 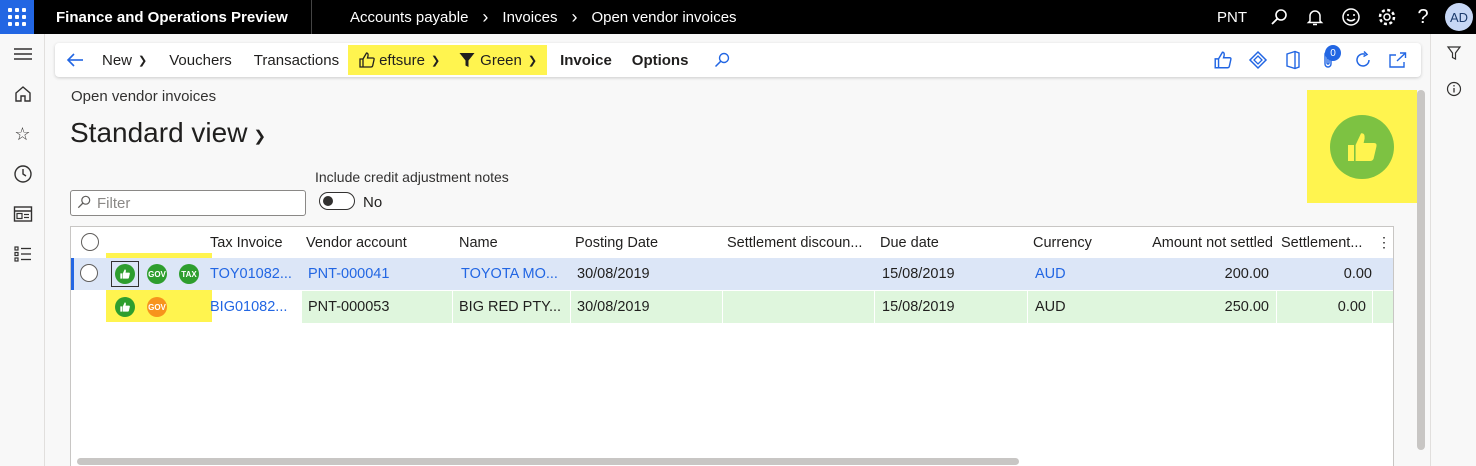 What do you see at coordinates (1383, 307) in the screenshot?
I see `cell-trailing` at bounding box center [1383, 307].